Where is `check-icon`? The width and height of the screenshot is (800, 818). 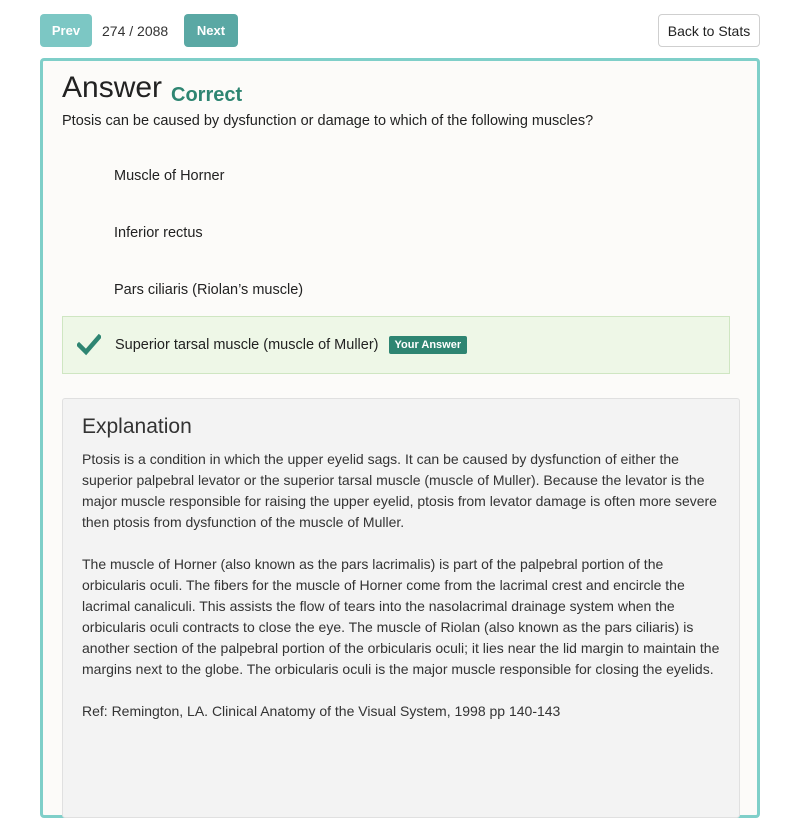 check-icon is located at coordinates (89, 345).